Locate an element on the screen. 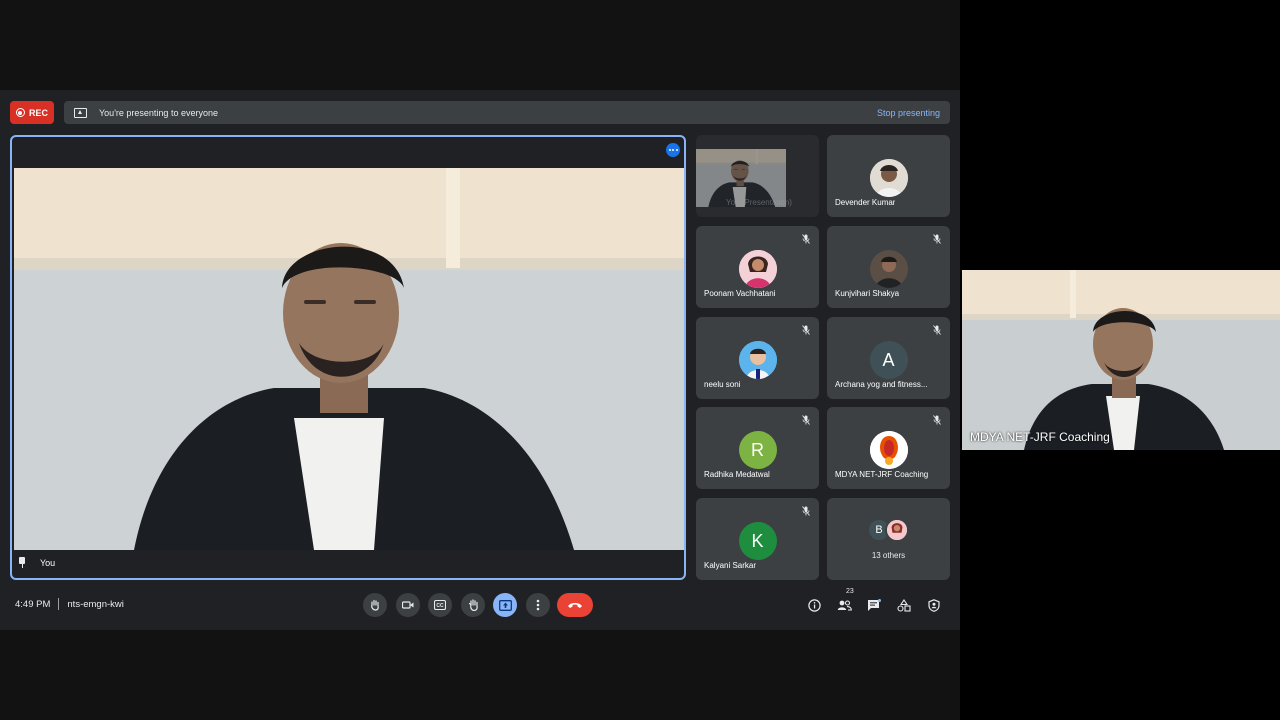 This screenshot has height=720, width=1280. camera-icon is located at coordinates (408, 605).